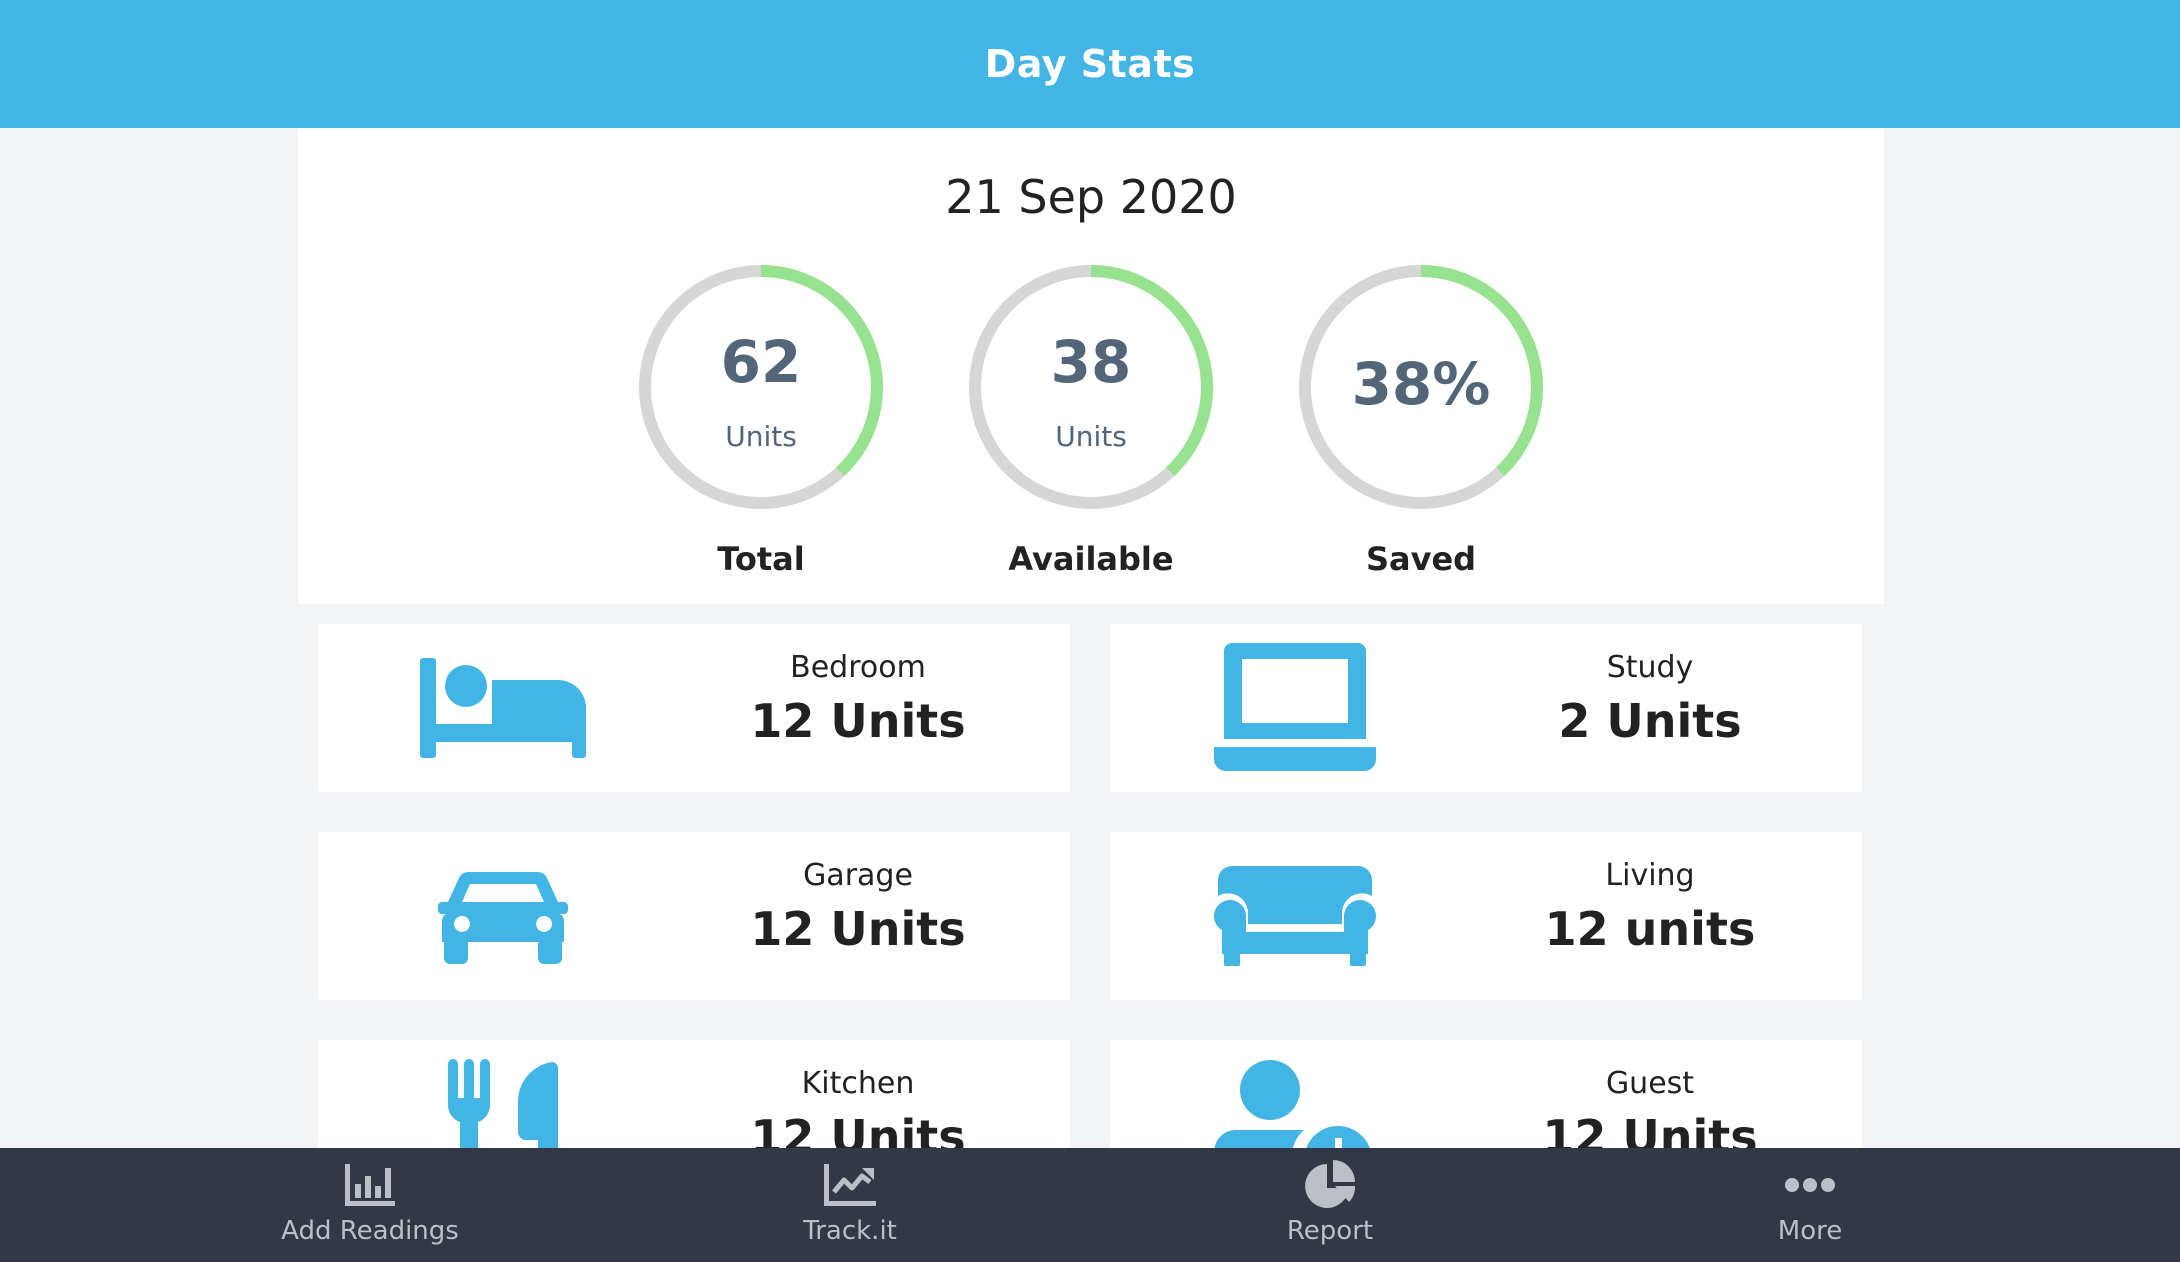  I want to click on stat-label: Available, so click(1091, 559).